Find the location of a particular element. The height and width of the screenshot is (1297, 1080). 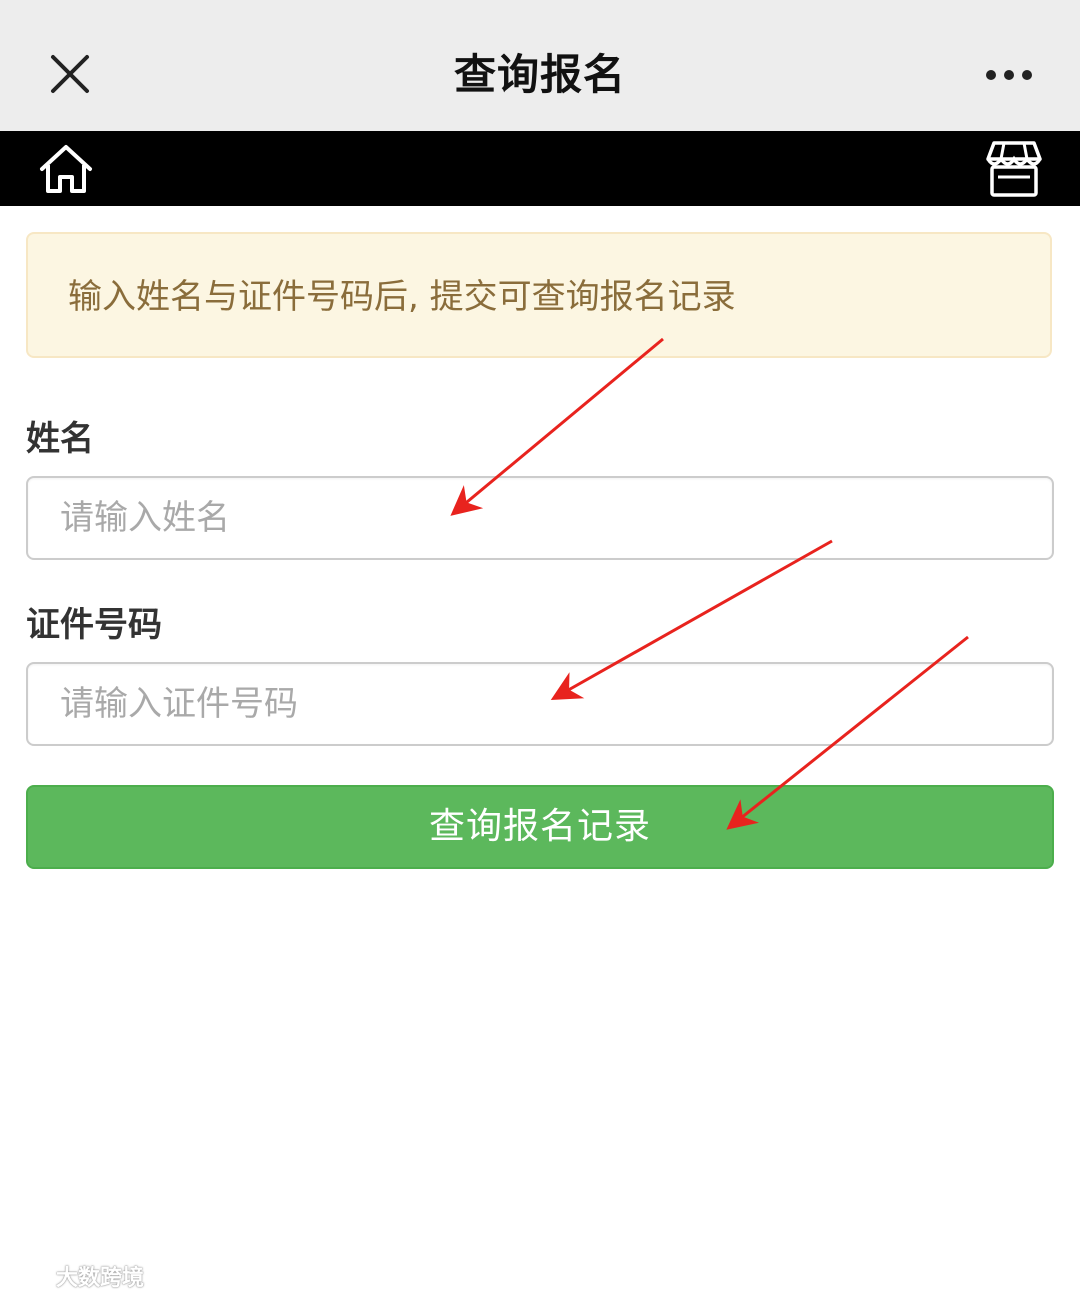

id-number-label: 证件号码 is located at coordinates (94, 625).